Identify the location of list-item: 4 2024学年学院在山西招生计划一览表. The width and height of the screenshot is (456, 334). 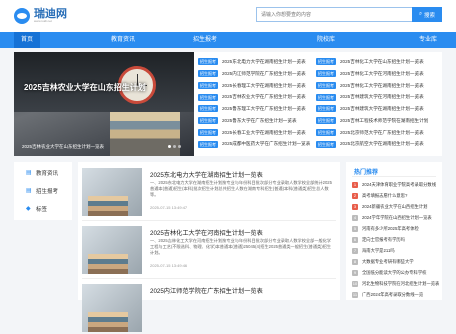
(392, 218).